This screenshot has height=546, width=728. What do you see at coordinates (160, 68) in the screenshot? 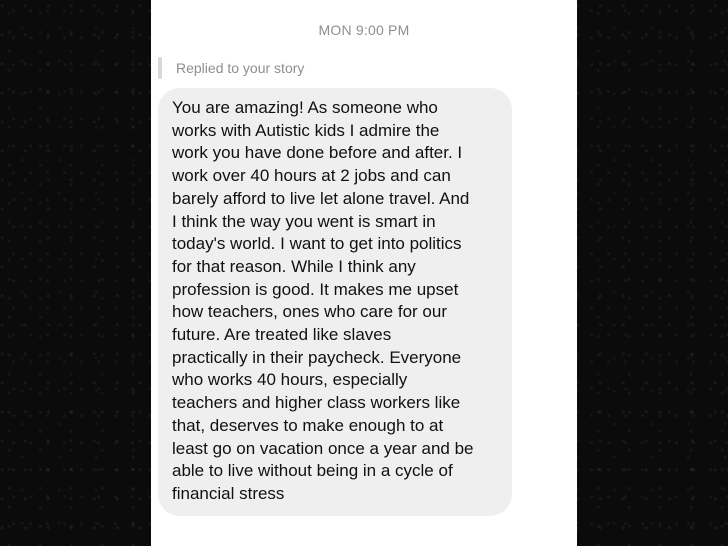
I see `reply-bar` at bounding box center [160, 68].